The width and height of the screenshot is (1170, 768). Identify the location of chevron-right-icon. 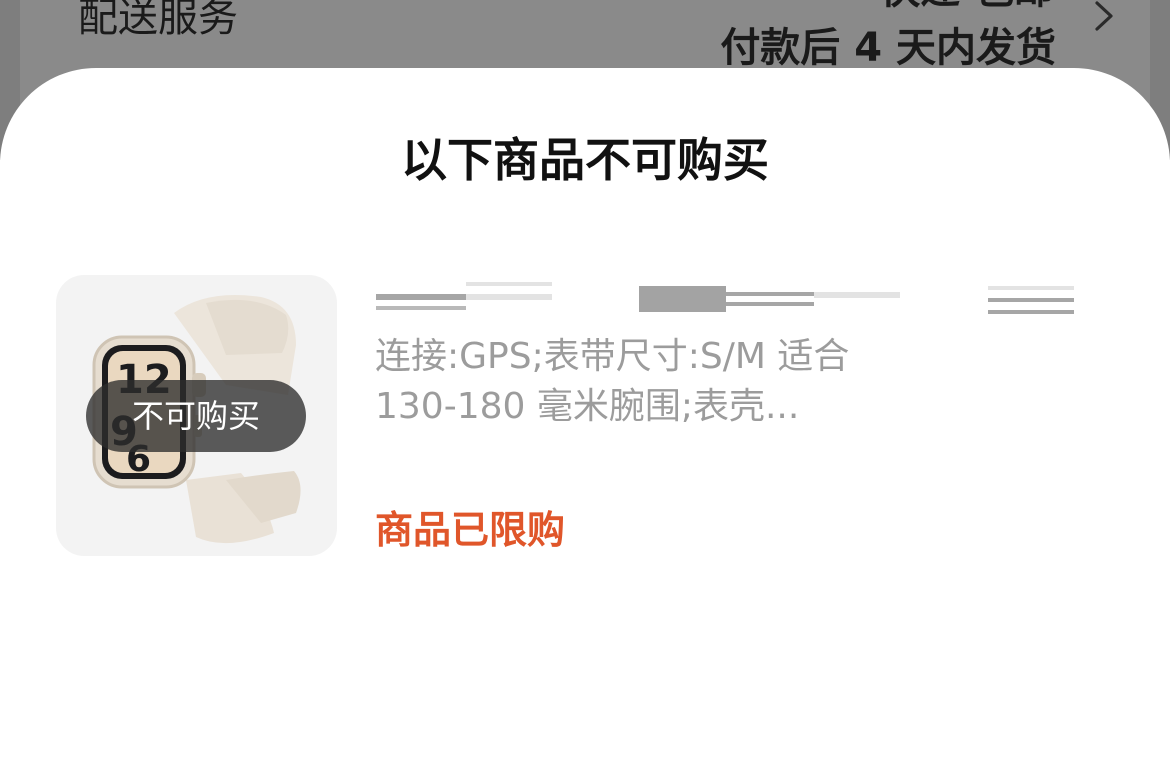
(1104, 16).